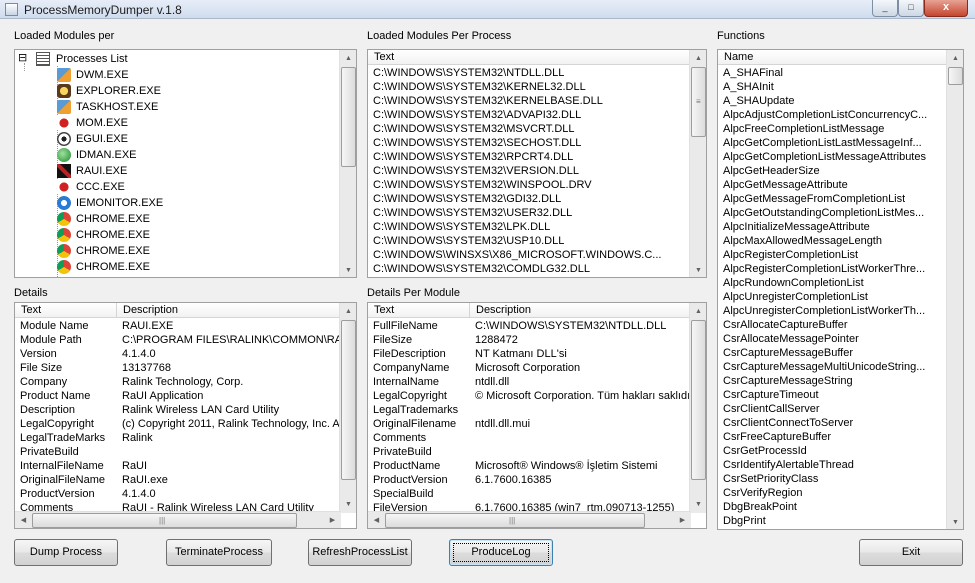 Image resolution: width=975 pixels, height=583 pixels. What do you see at coordinates (833, 451) in the screenshot?
I see `function-row: CsrGetProcessId` at bounding box center [833, 451].